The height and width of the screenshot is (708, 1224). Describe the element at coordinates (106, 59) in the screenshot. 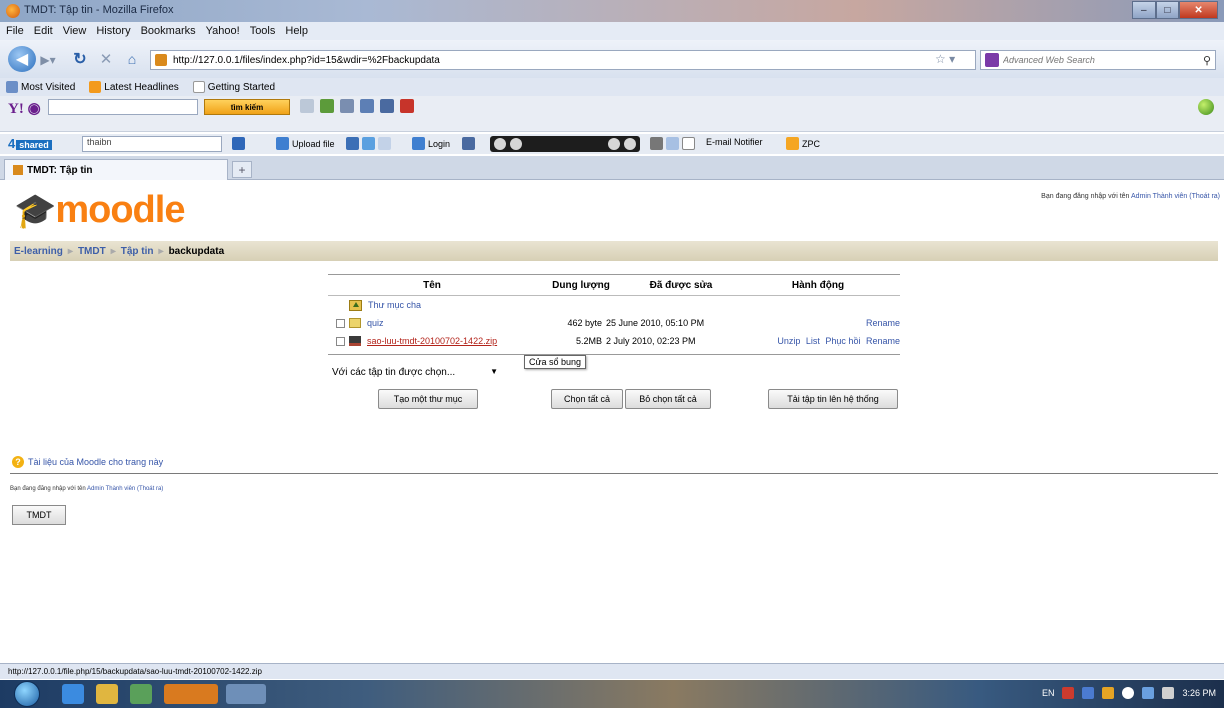

I see `stop-icon: ✕` at that location.